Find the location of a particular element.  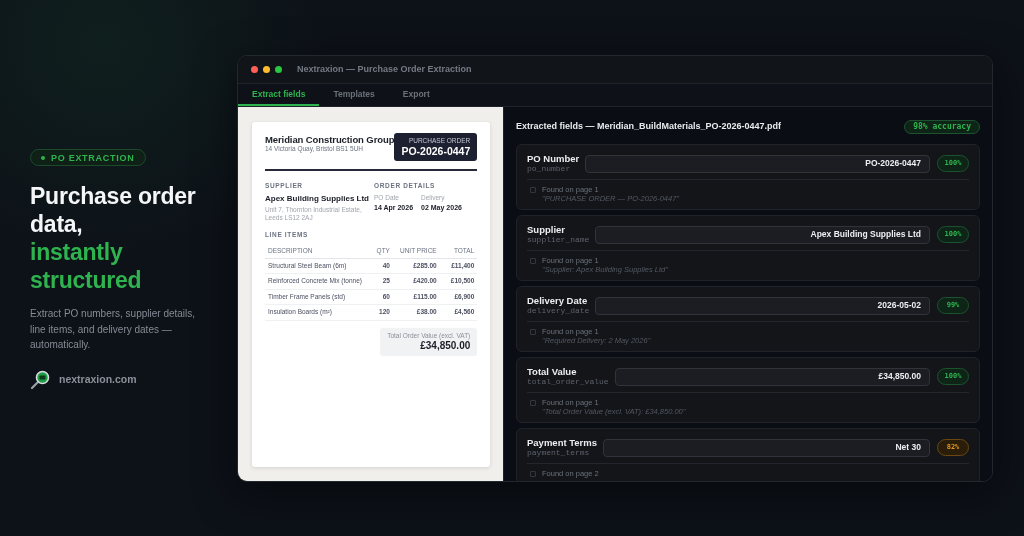

value-field: Apex Building Supplies Ltd is located at coordinates (762, 234).